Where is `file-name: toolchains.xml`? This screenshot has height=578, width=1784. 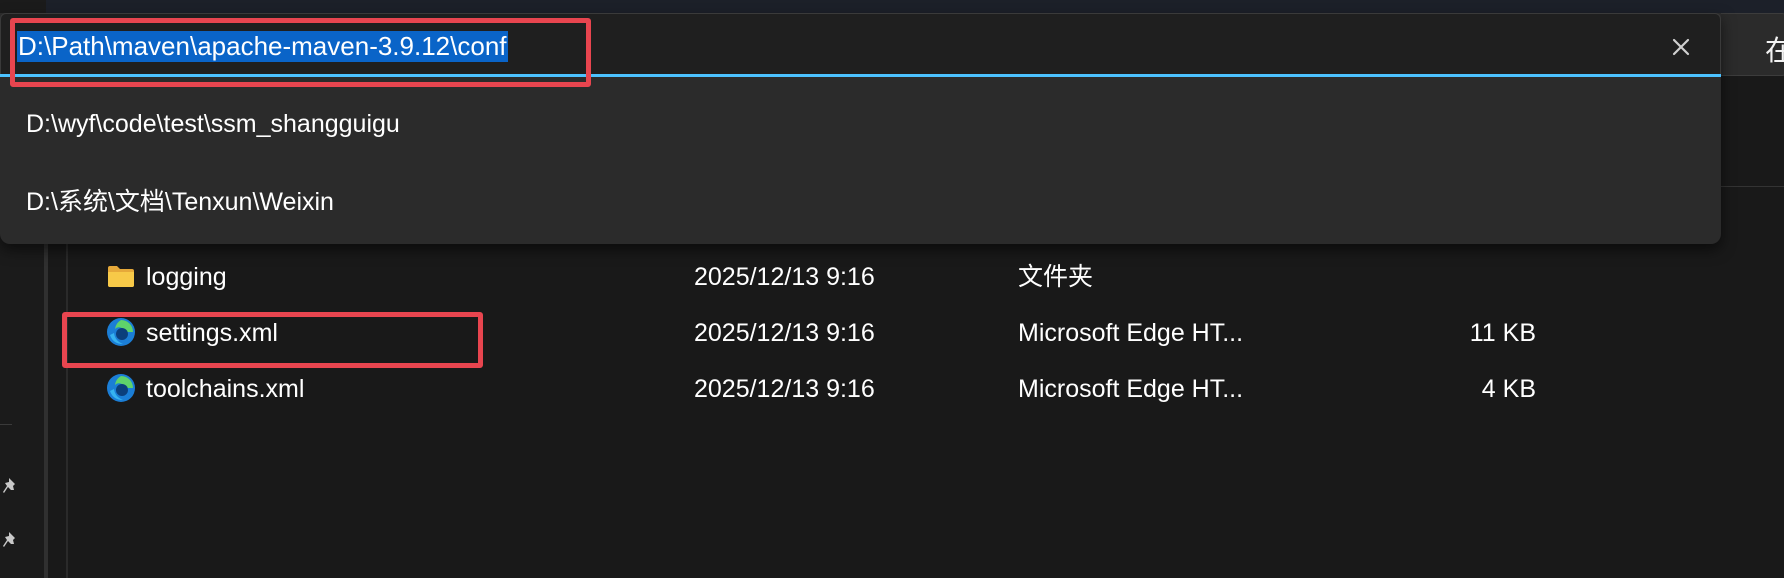
file-name: toolchains.xml is located at coordinates (225, 389).